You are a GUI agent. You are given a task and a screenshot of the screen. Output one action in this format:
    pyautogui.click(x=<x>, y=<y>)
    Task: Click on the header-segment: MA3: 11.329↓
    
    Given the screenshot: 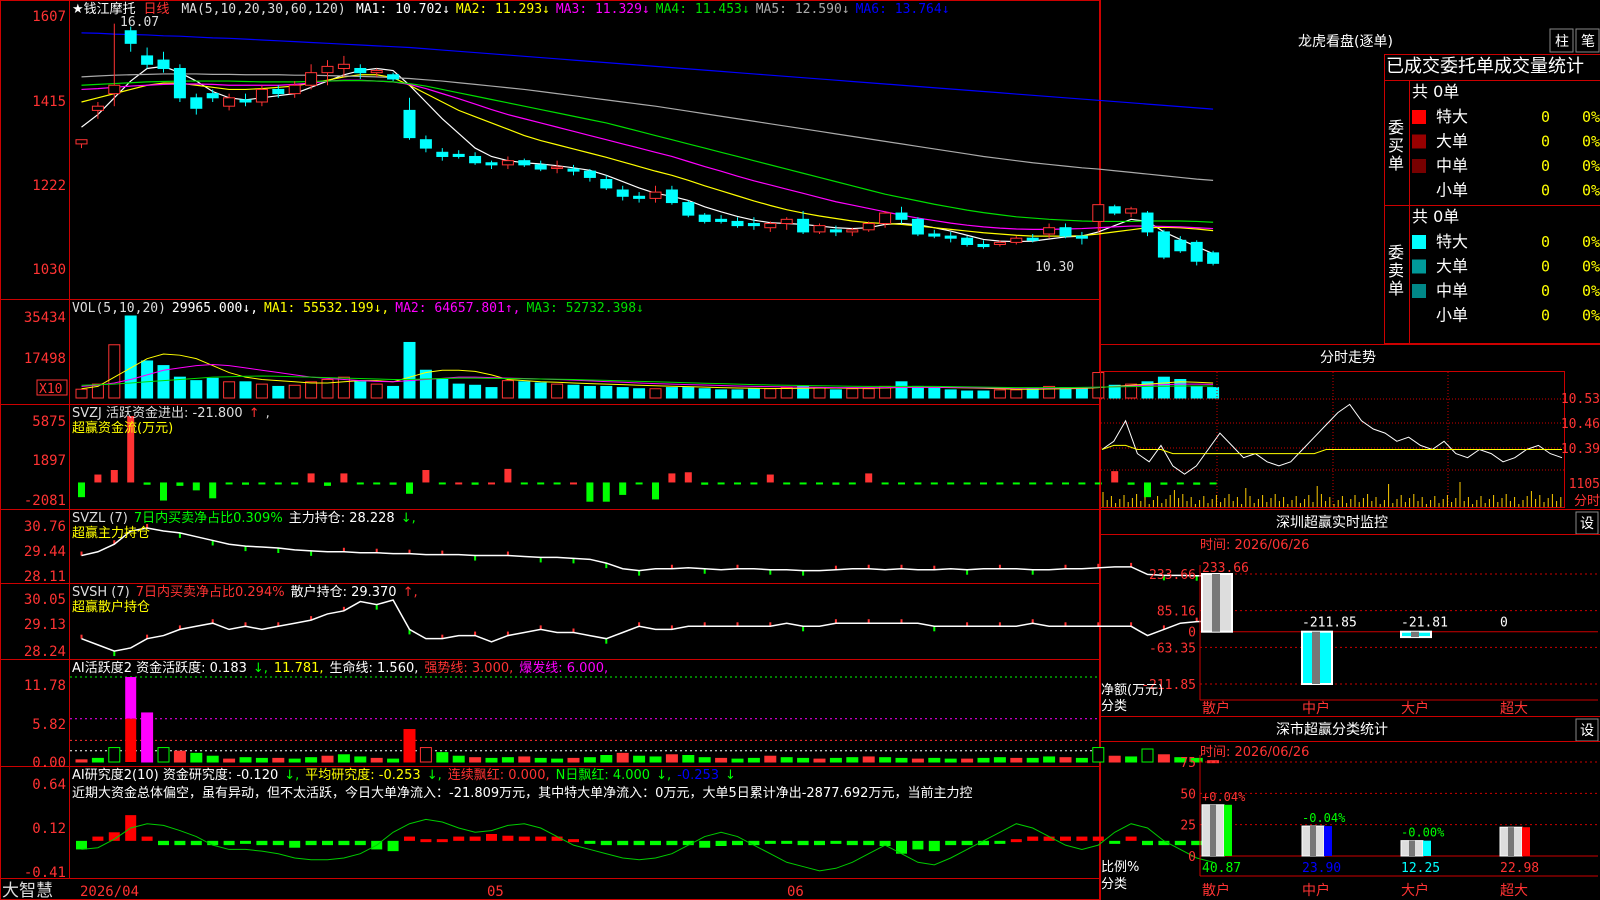 What is the action you would take?
    pyautogui.click(x=603, y=9)
    